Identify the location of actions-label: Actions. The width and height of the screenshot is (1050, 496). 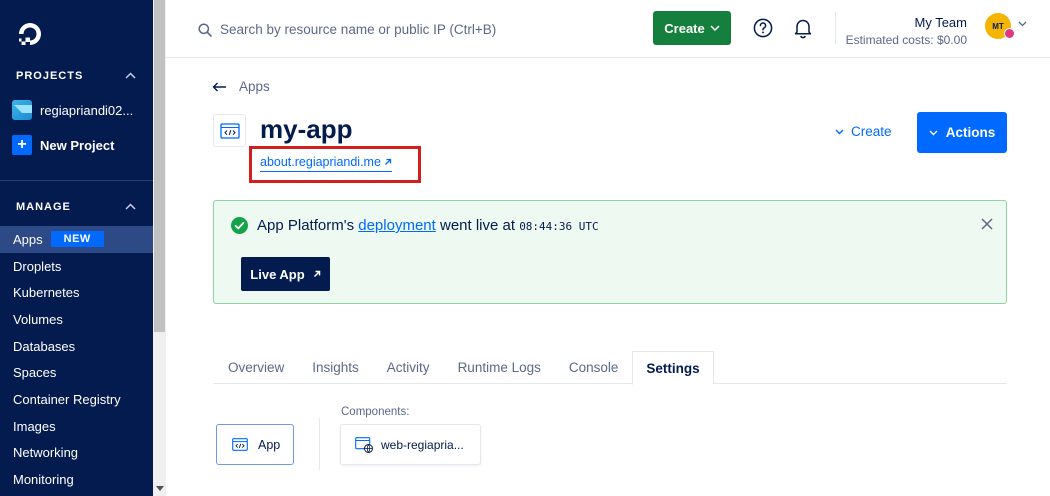
(970, 132).